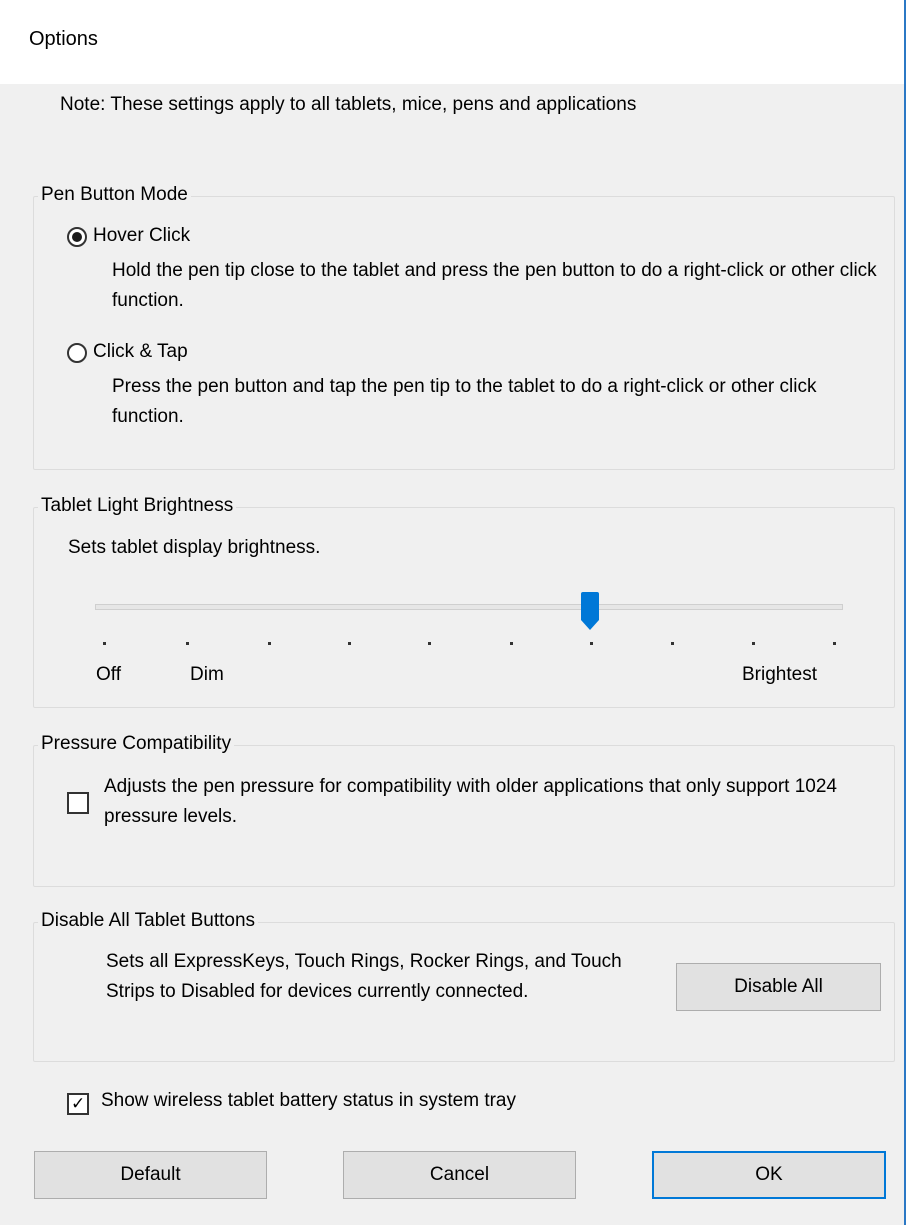 Image resolution: width=906 pixels, height=1225 pixels. Describe the element at coordinates (114, 195) in the screenshot. I see `pen-button-mode-legend: Pen Button Mode` at that location.